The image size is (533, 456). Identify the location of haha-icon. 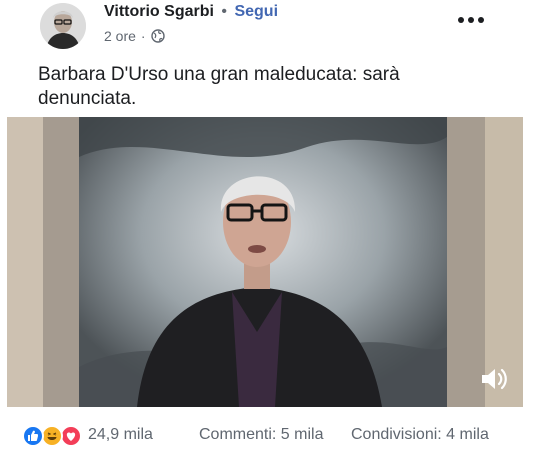
(52, 436).